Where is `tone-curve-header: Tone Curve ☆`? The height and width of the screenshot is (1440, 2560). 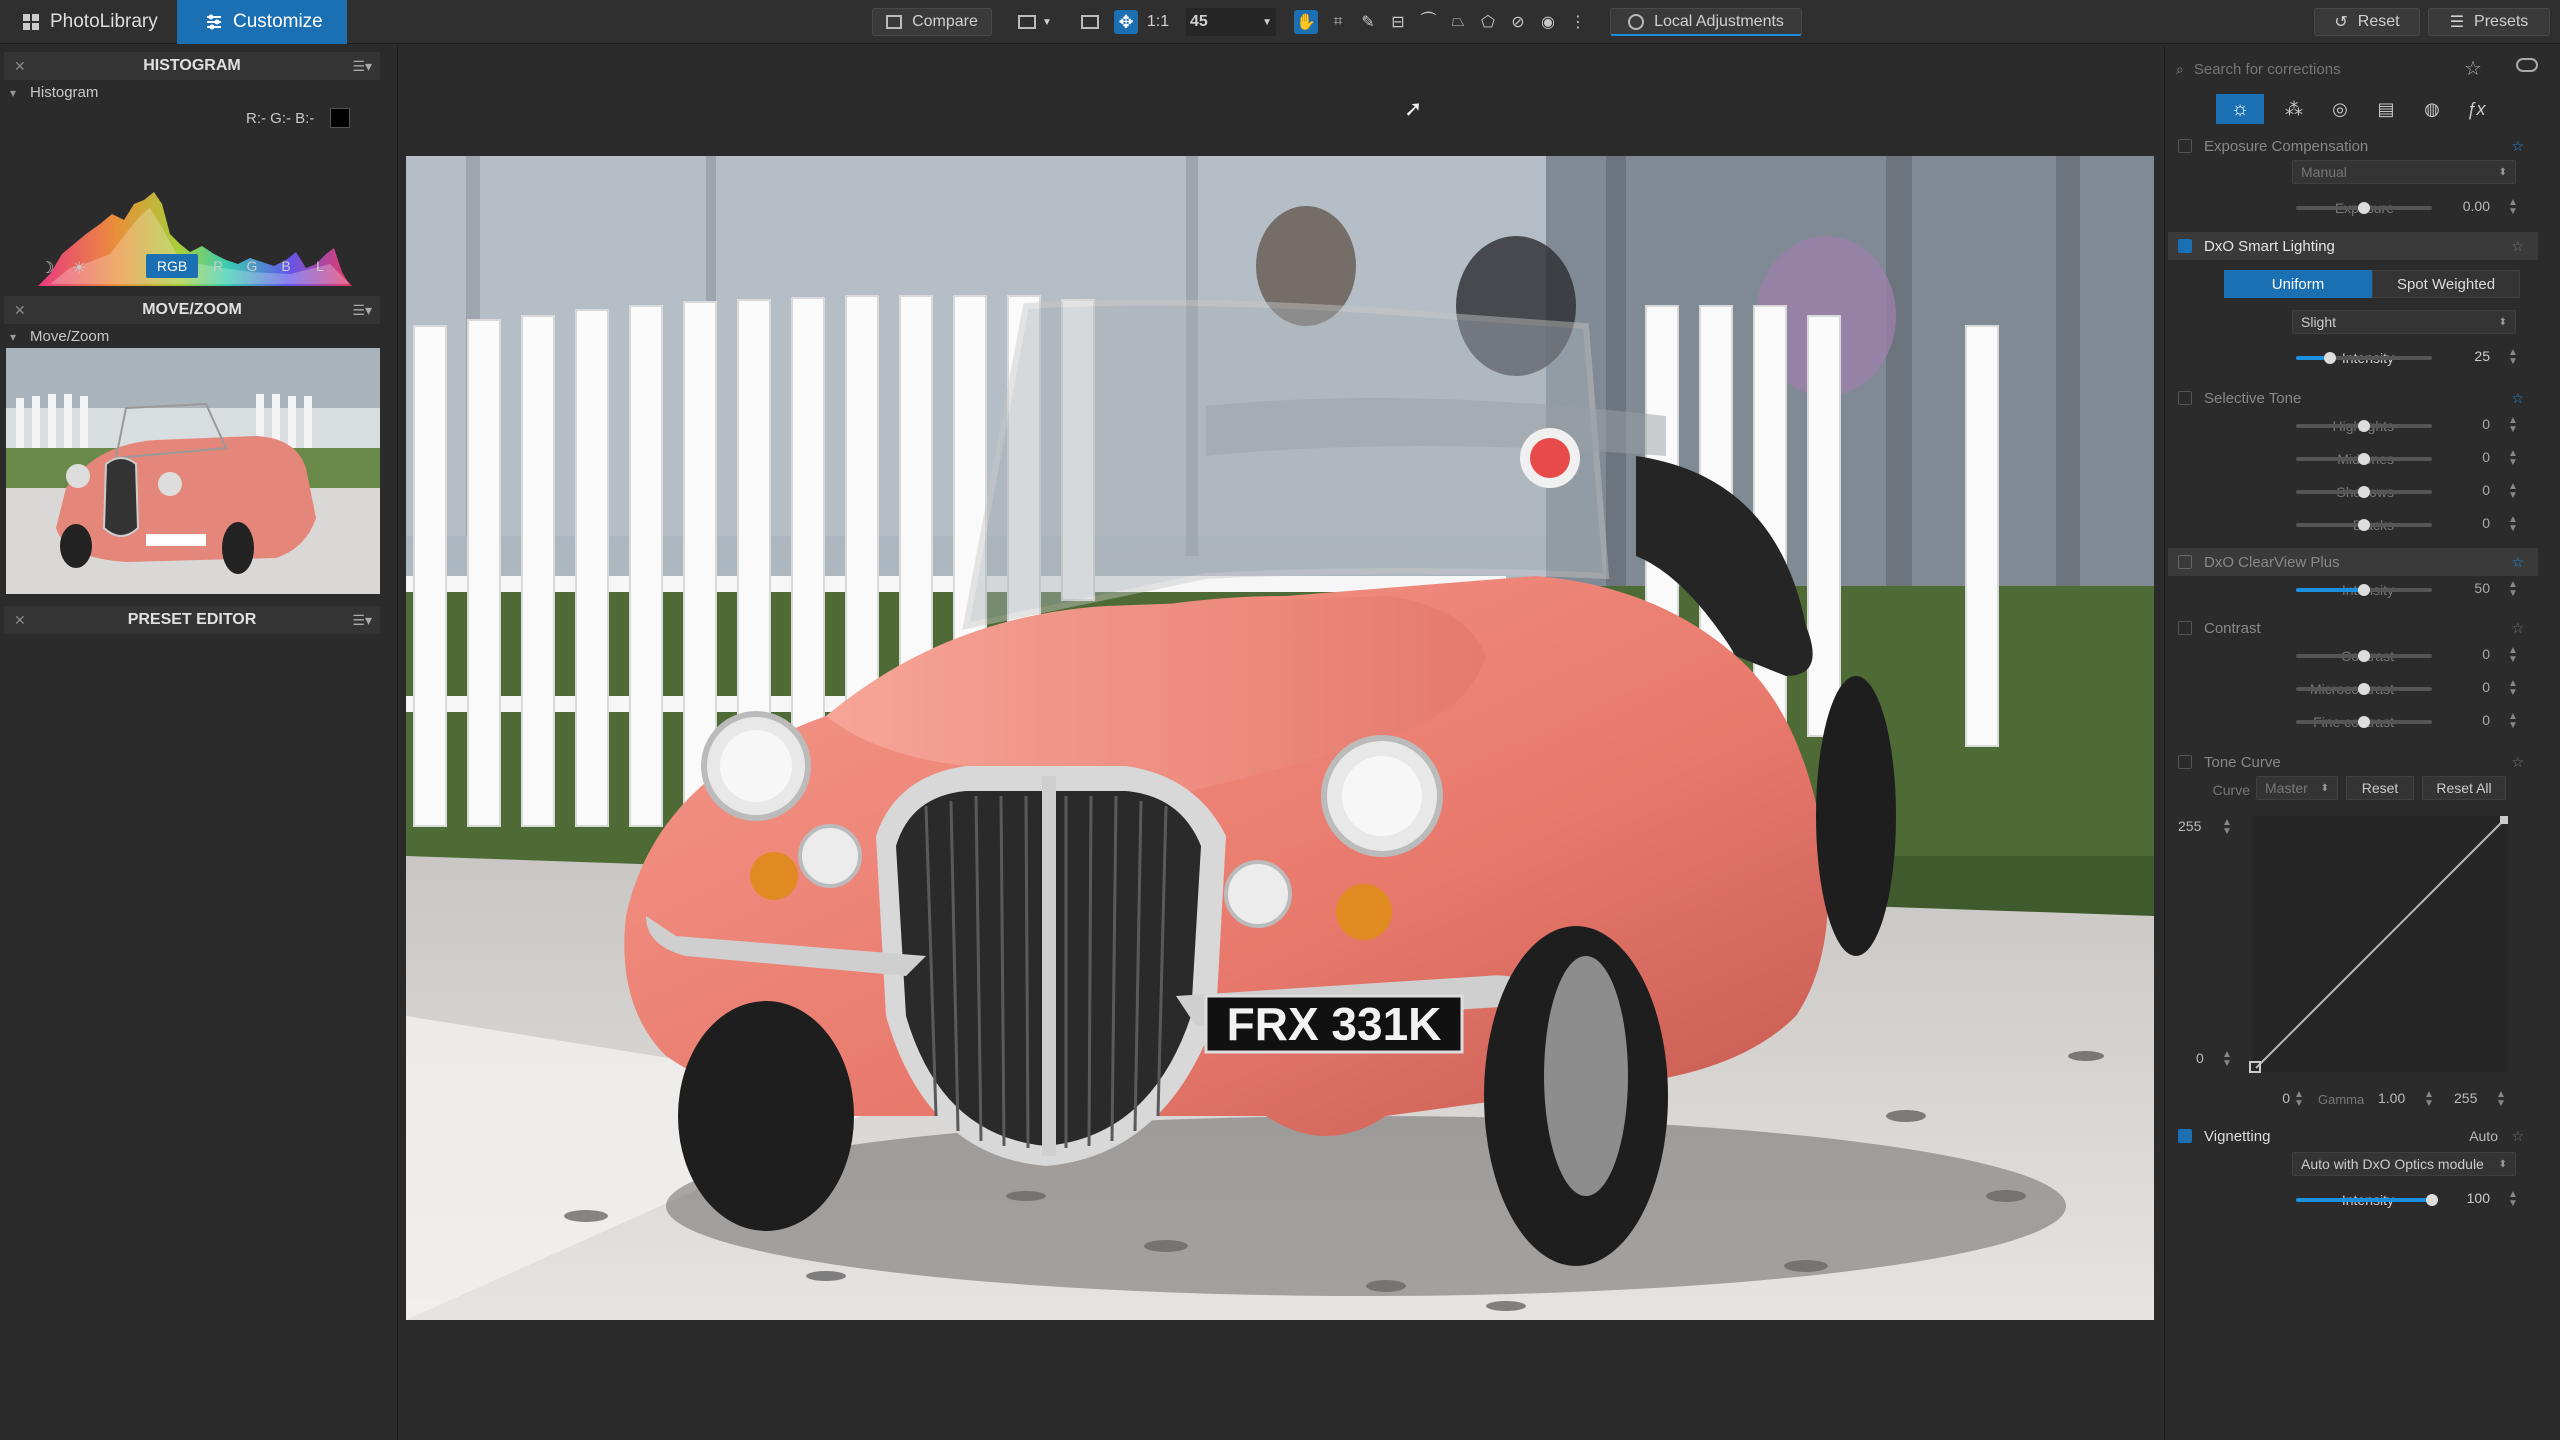 tone-curve-header: Tone Curve ☆ is located at coordinates (2353, 762).